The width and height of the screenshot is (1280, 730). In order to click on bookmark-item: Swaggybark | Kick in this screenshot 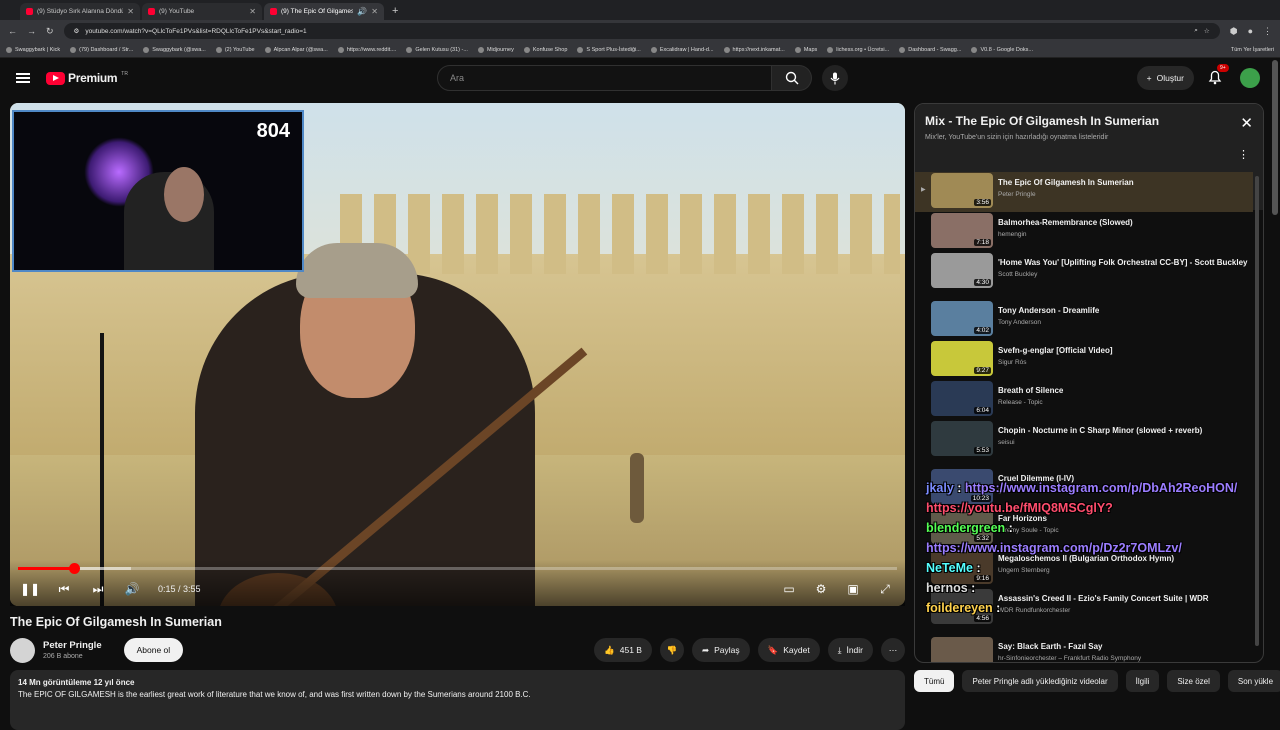, I will do `click(33, 49)`.